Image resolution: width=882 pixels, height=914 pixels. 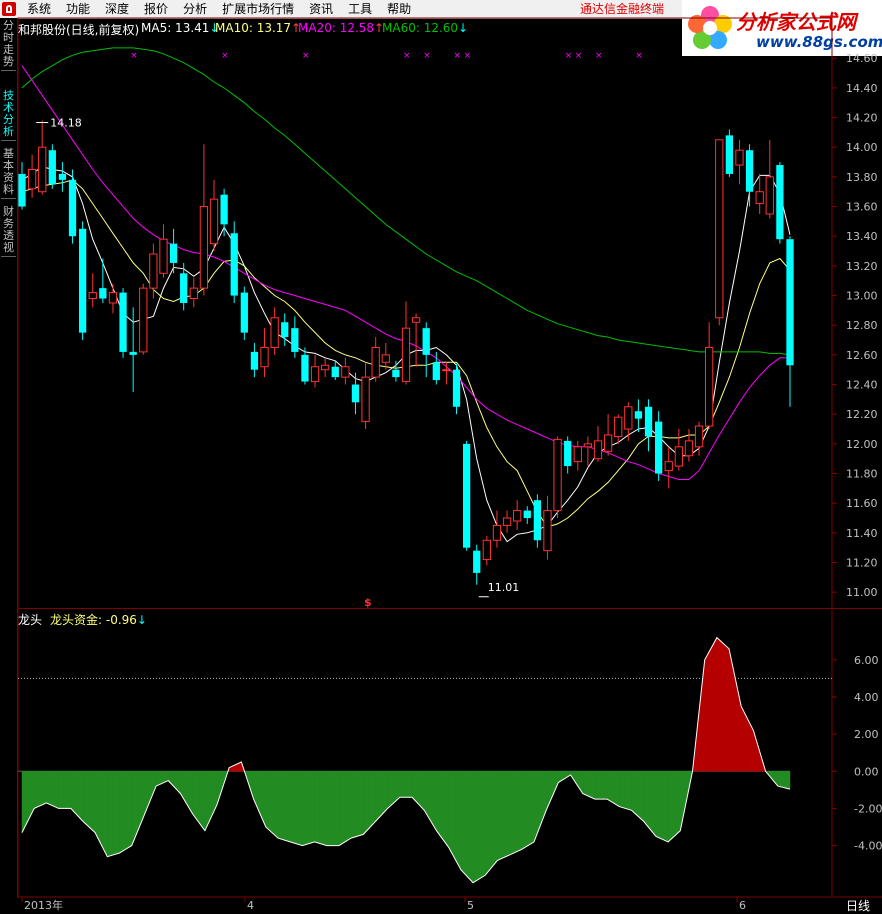 I want to click on ma10-readout: MA10: 13.17↑, so click(x=258, y=28).